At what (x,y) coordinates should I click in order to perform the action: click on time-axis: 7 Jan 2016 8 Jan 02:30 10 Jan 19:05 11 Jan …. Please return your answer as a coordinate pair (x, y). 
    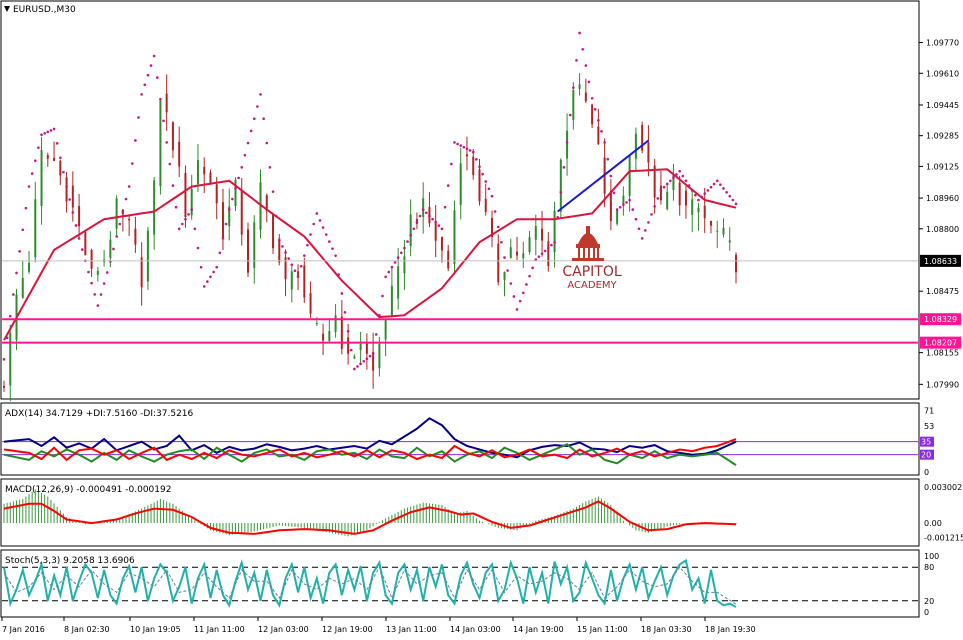
    Looking at the image, I should click on (378, 625).